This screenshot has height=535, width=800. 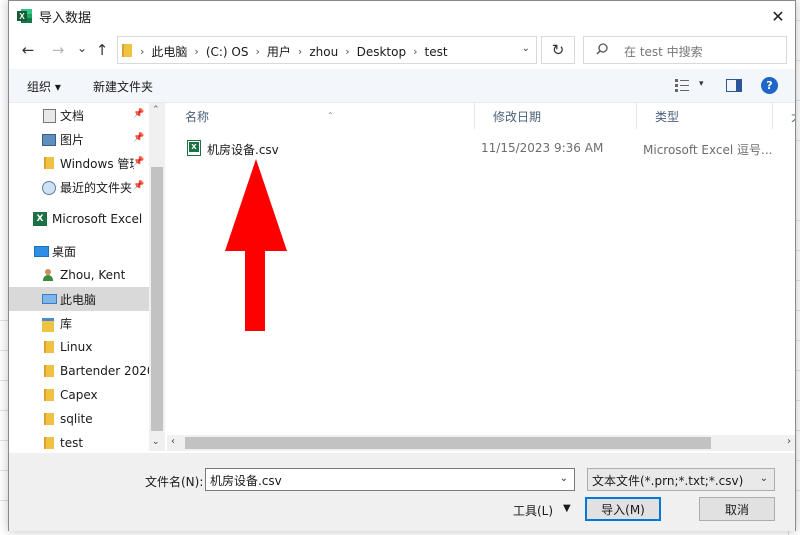 What do you see at coordinates (533, 510) in the screenshot?
I see `tools-menu: 工具(L)` at bounding box center [533, 510].